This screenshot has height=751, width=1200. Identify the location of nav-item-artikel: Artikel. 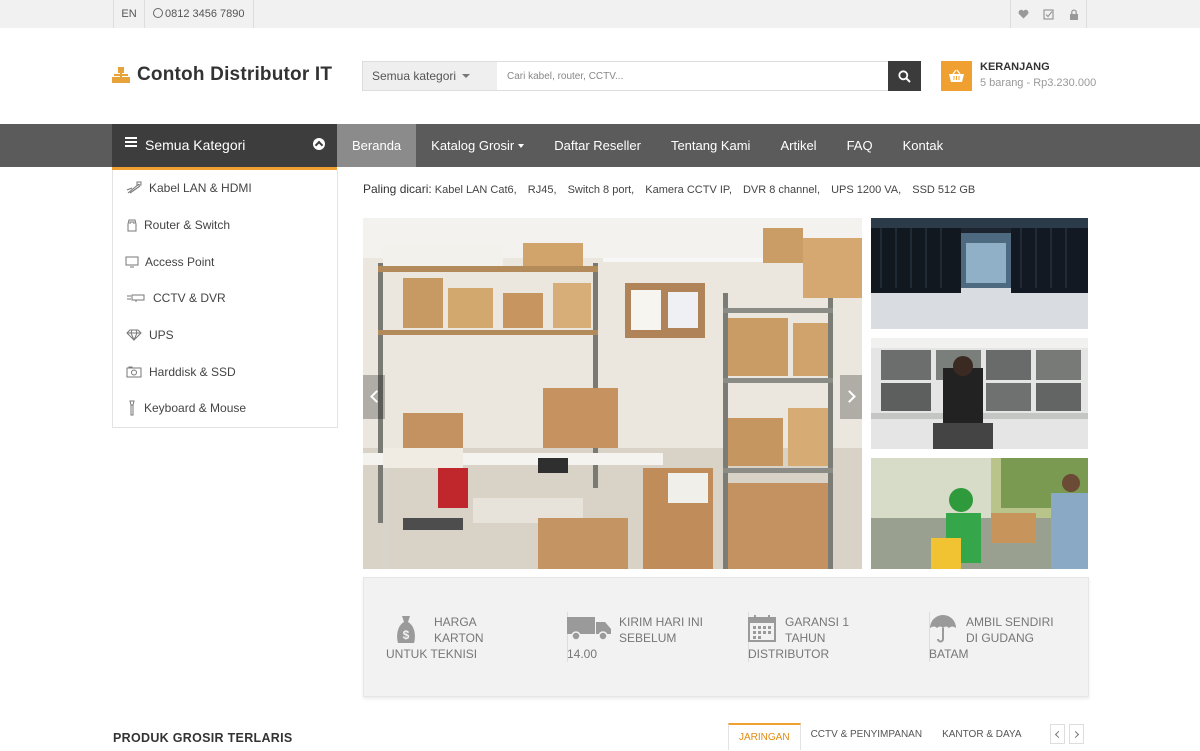
(798, 145).